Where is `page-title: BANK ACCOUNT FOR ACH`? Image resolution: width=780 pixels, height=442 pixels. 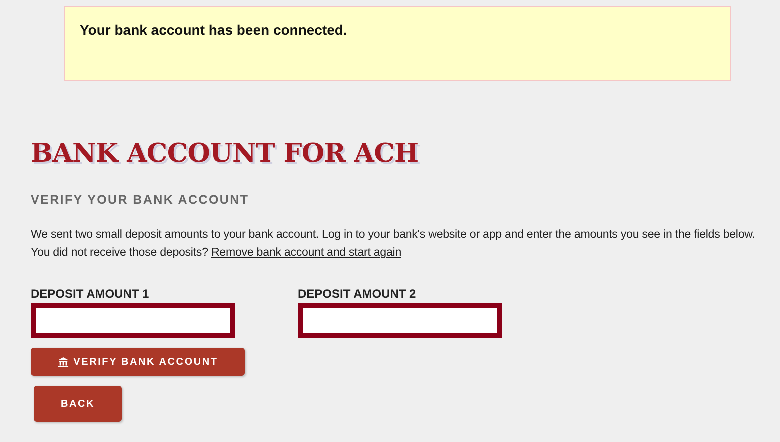
page-title: BANK ACCOUNT FOR ACH is located at coordinates (225, 154).